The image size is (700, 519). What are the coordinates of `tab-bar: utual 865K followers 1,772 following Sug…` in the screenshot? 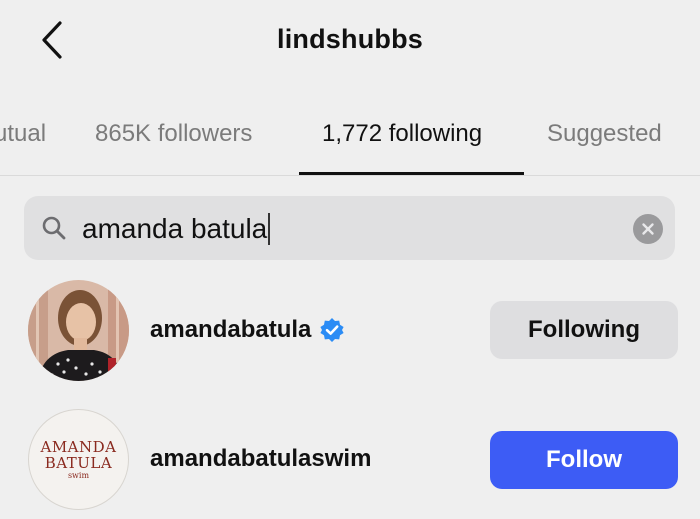 It's located at (350, 138).